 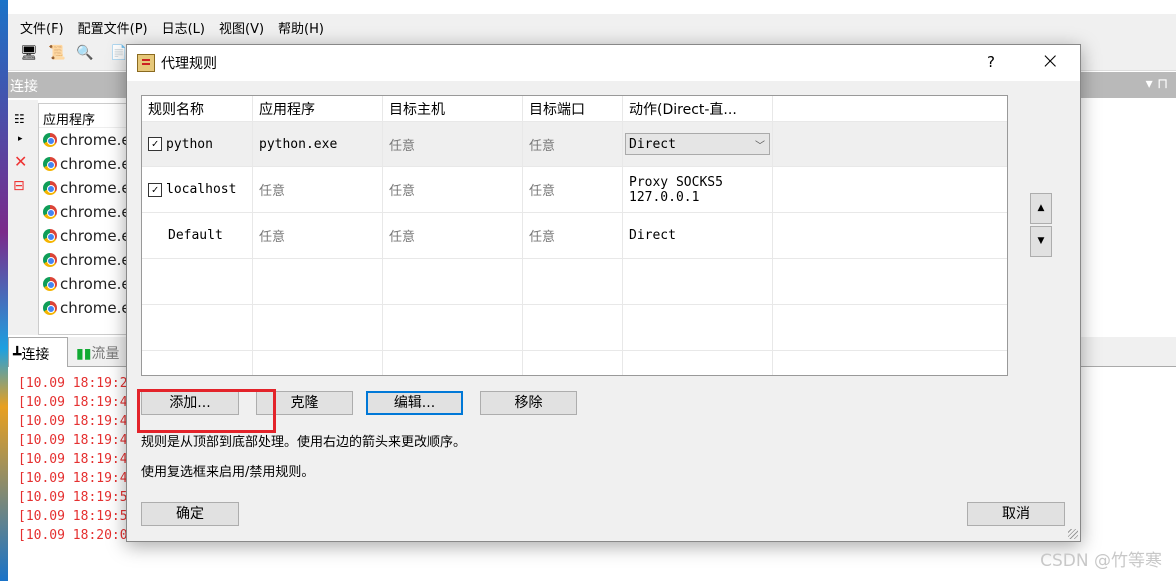 What do you see at coordinates (189, 144) in the screenshot?
I see `rule-name: python` at bounding box center [189, 144].